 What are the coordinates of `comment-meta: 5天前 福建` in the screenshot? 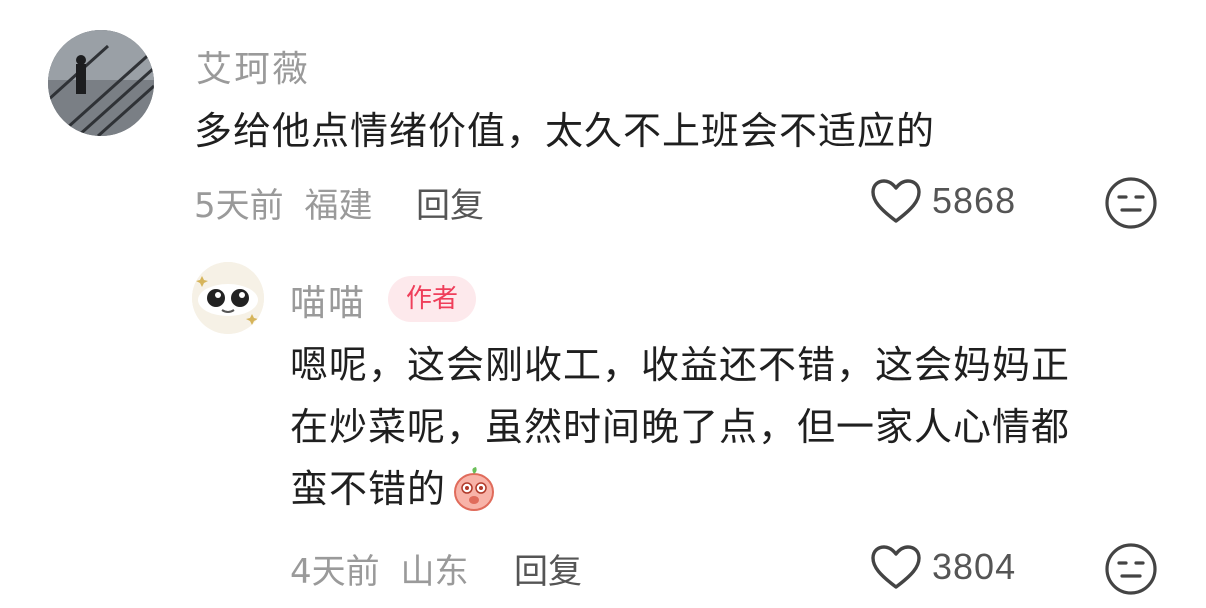 It's located at (283, 202).